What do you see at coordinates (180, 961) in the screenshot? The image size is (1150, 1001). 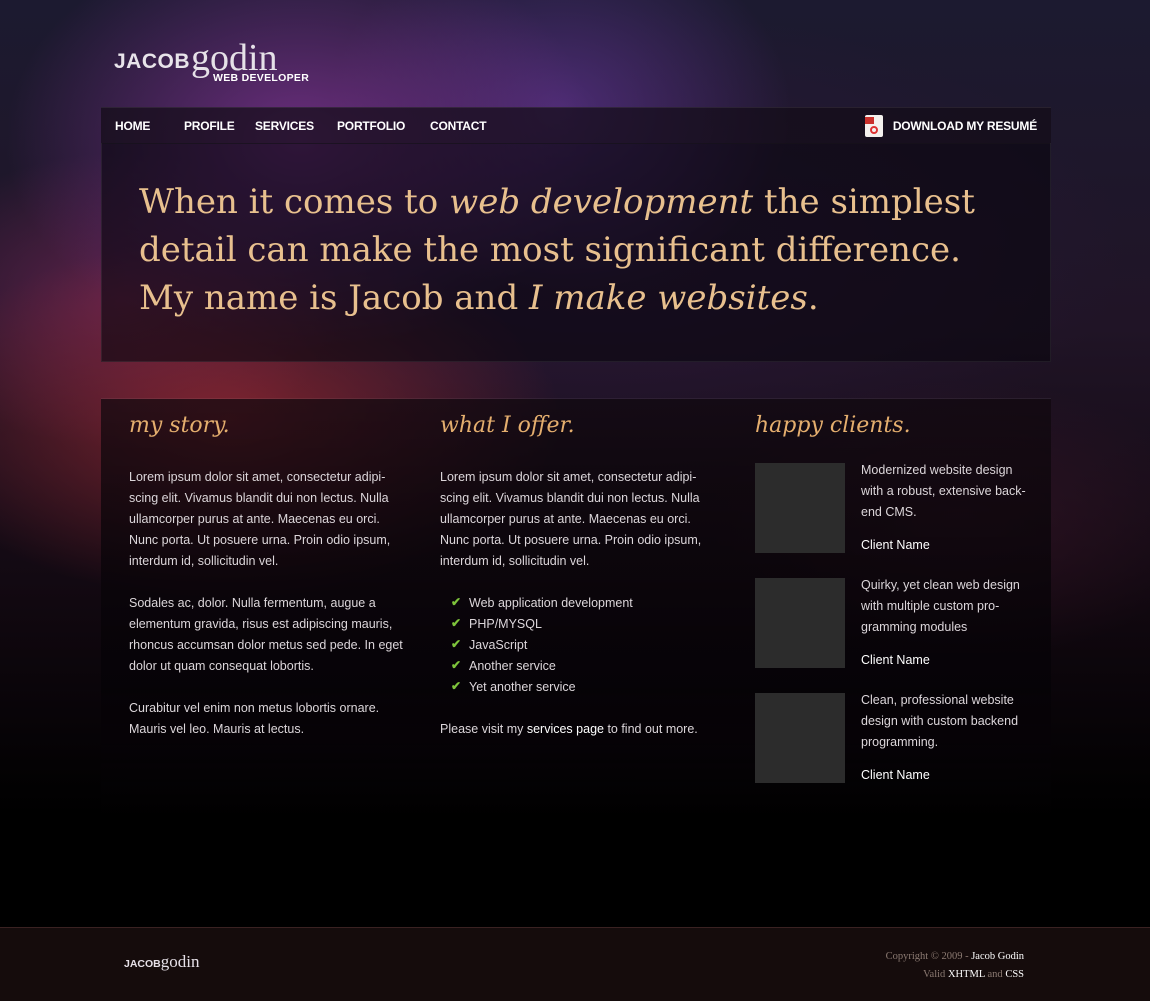 I see `footer-logo-last: godin` at bounding box center [180, 961].